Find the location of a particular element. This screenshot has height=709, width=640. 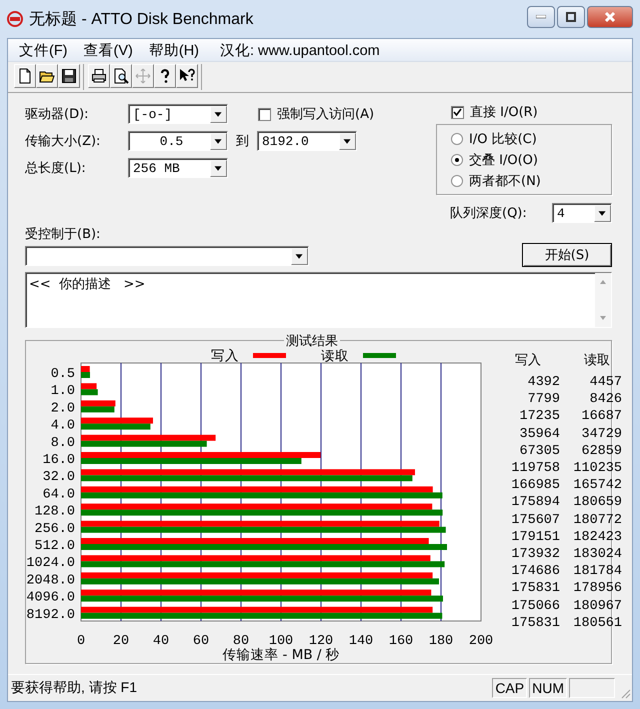

save-button is located at coordinates (69, 76).